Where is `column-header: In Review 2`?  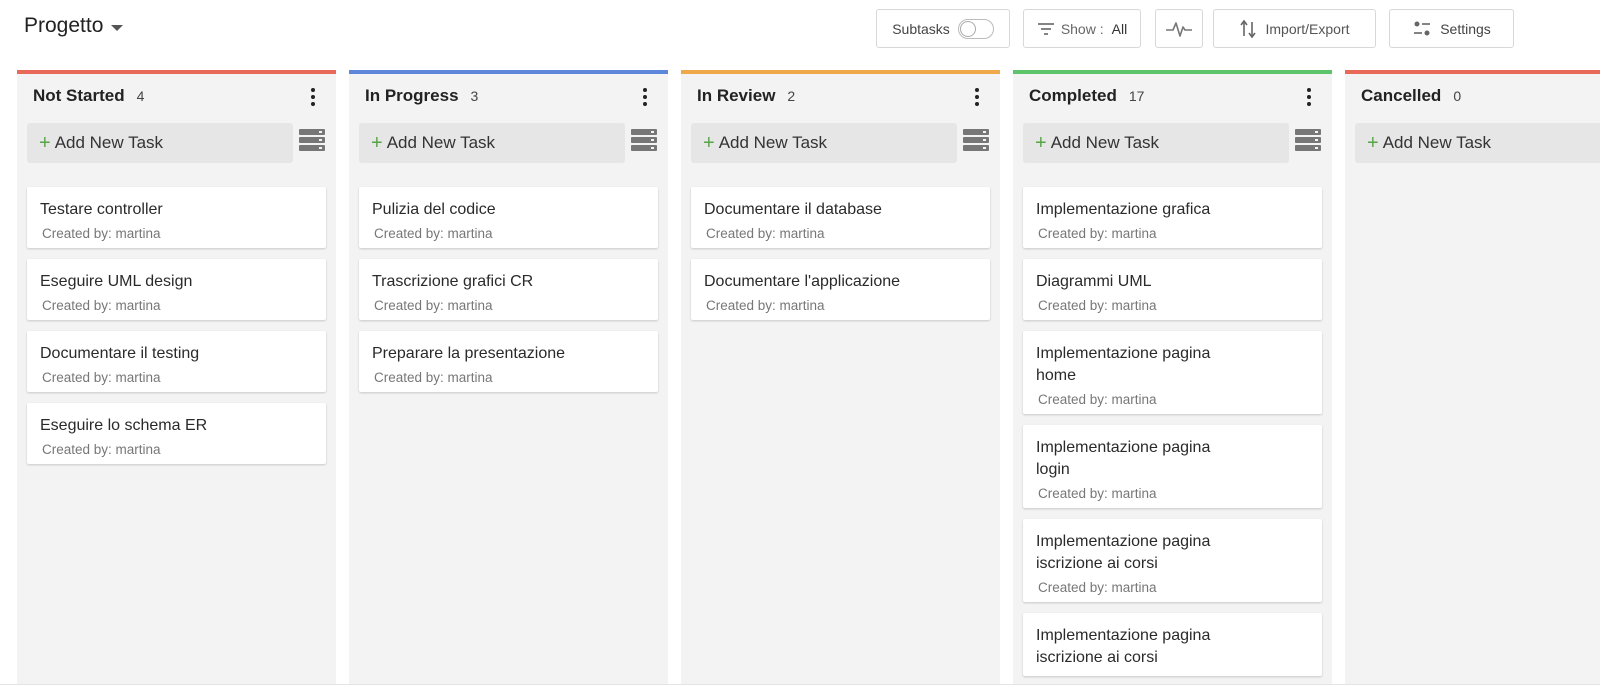 column-header: In Review 2 is located at coordinates (746, 96).